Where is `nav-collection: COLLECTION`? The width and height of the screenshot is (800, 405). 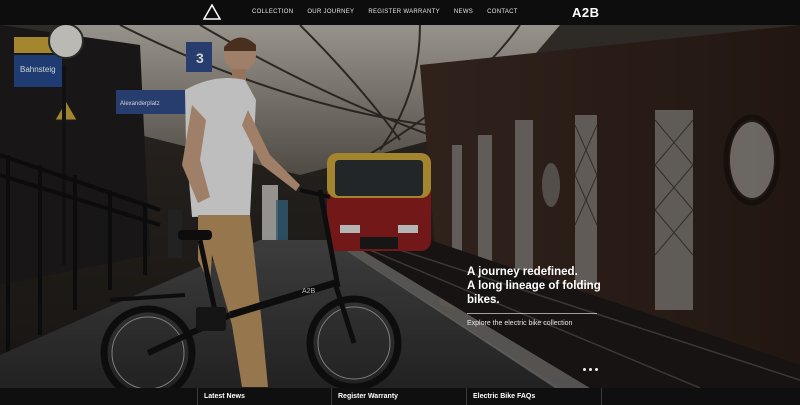
nav-collection: COLLECTION is located at coordinates (272, 12).